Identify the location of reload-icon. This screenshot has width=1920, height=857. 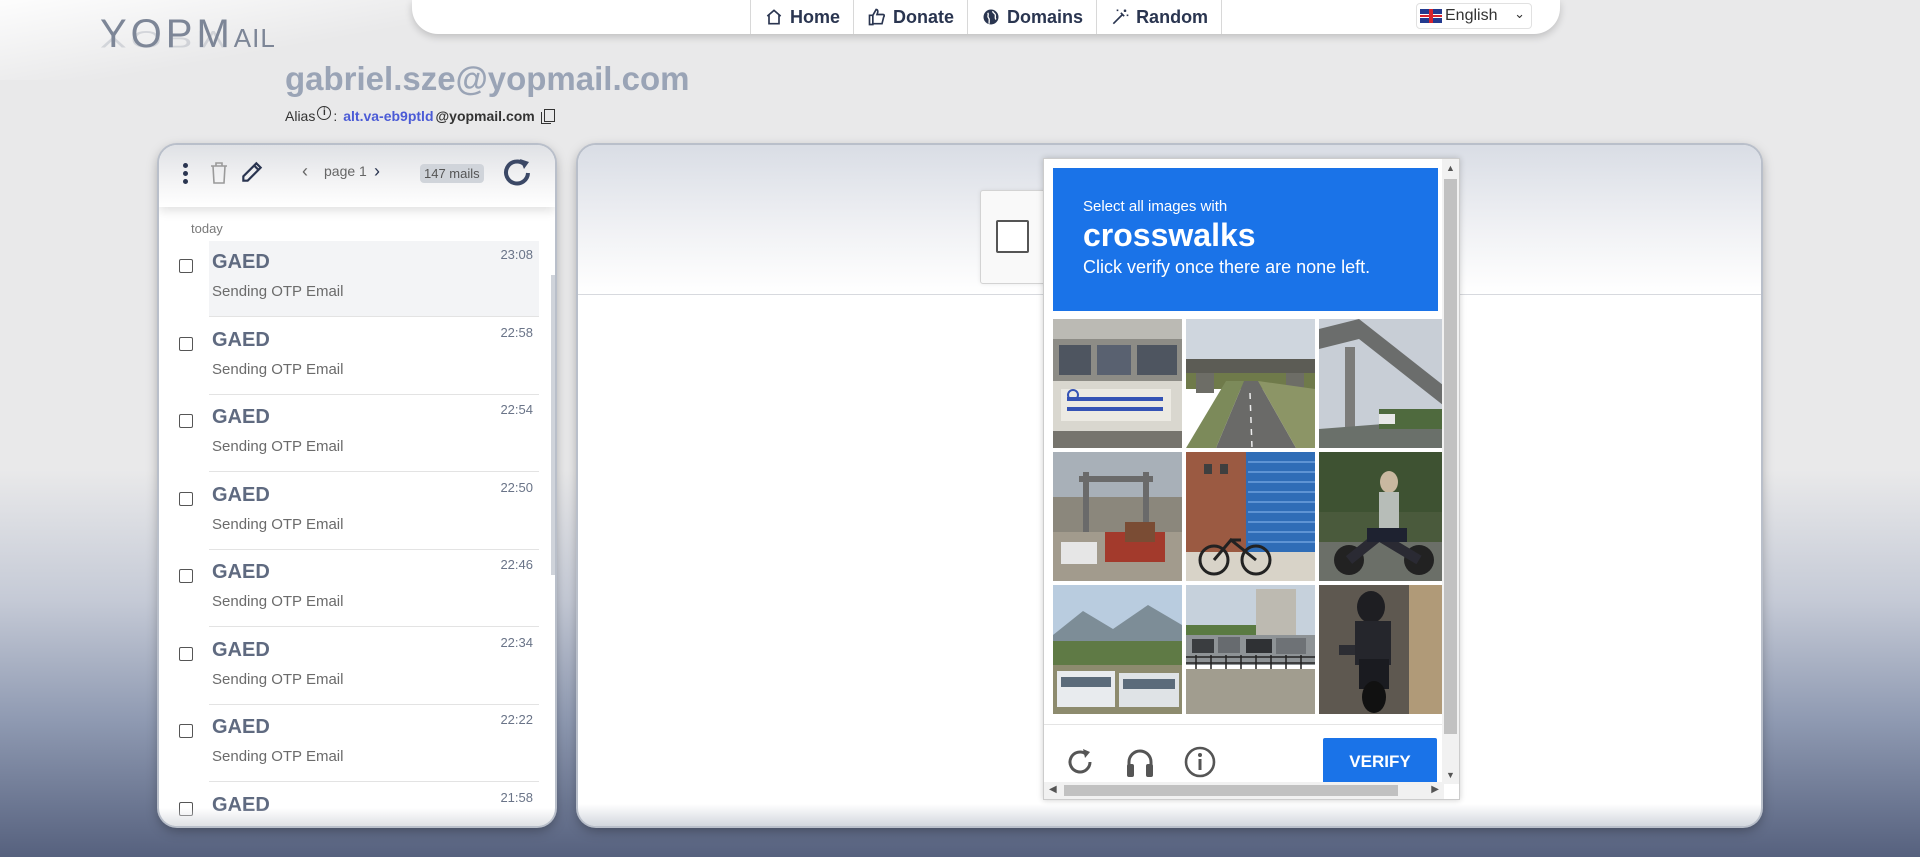
(1080, 762).